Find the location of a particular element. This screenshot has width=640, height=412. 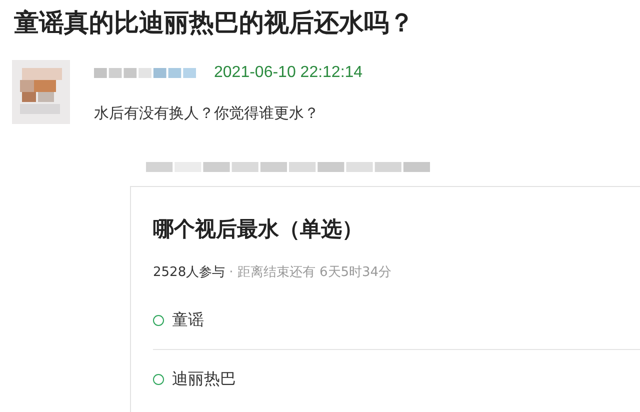

post-title: 童谣真的比迪丽热巴的视后还水吗？ is located at coordinates (214, 23).